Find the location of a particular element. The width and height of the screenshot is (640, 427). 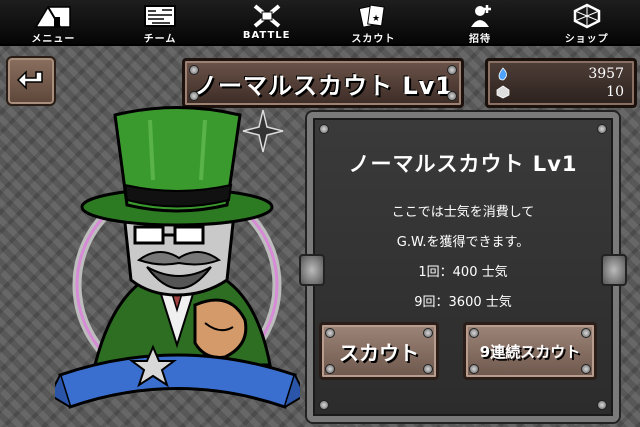

cards-scout-icon: ★ is located at coordinates (373, 16).